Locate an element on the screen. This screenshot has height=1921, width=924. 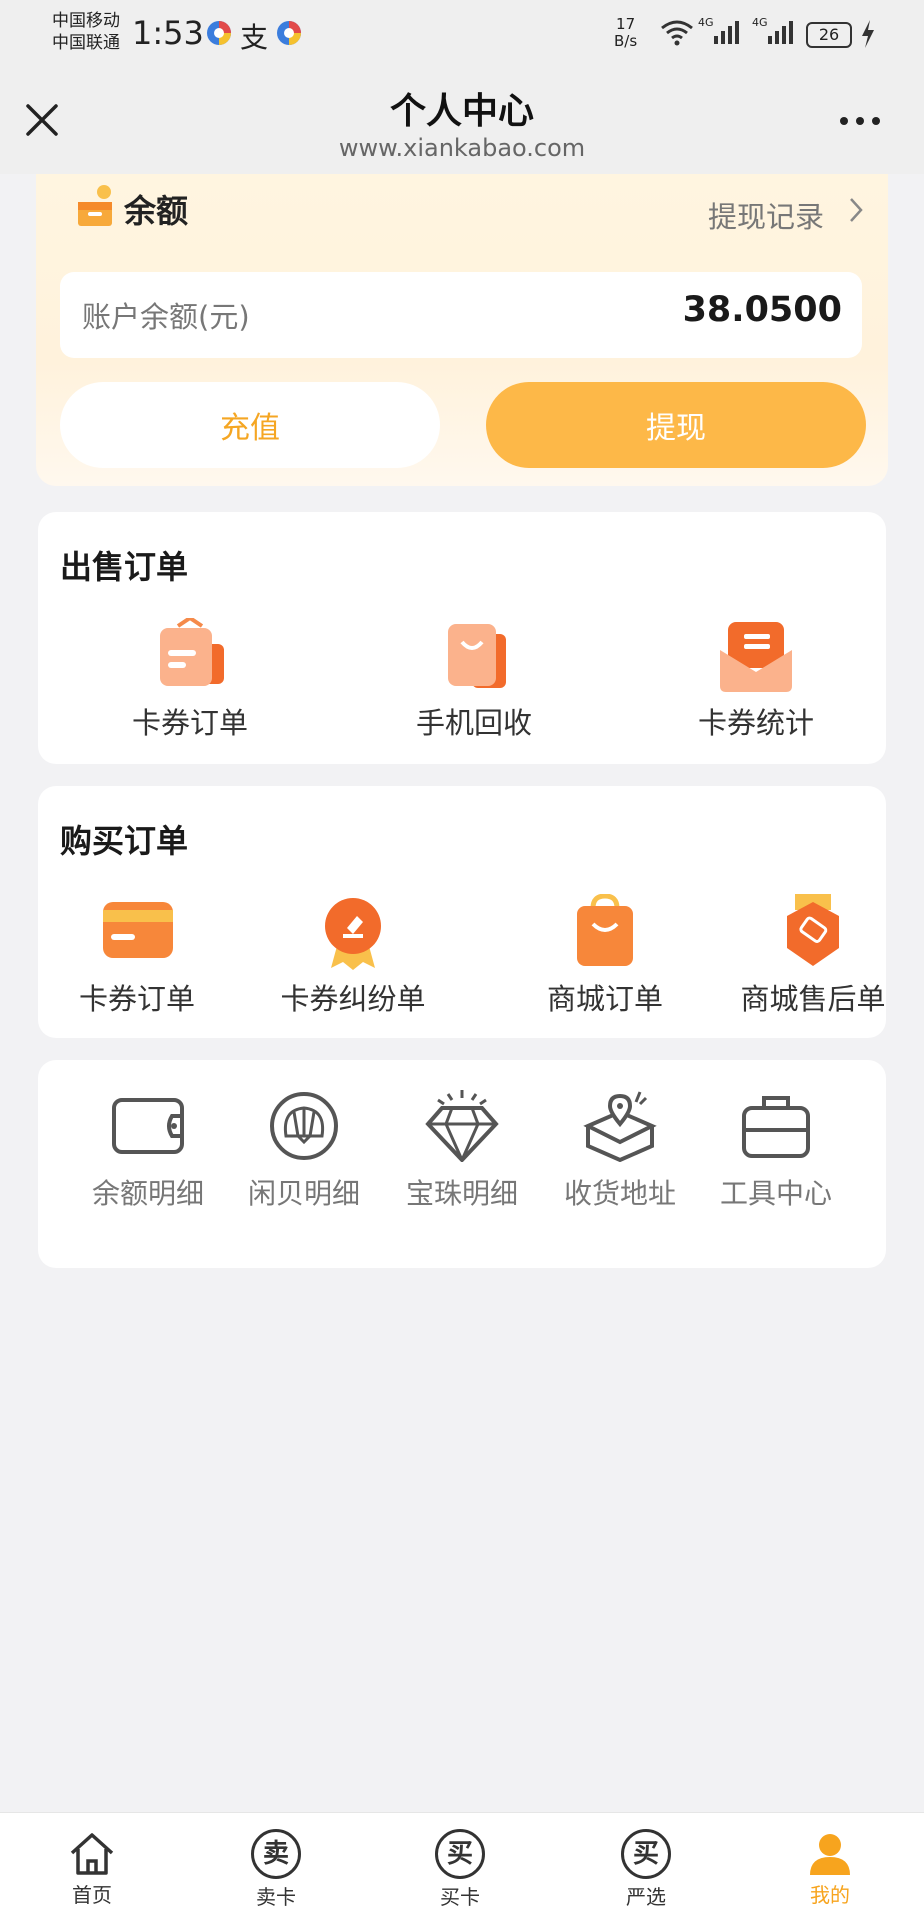
sell-orders-card: 出售订单 卡券订单 手机回收 卡券统计 is located at coordinates (462, 638).